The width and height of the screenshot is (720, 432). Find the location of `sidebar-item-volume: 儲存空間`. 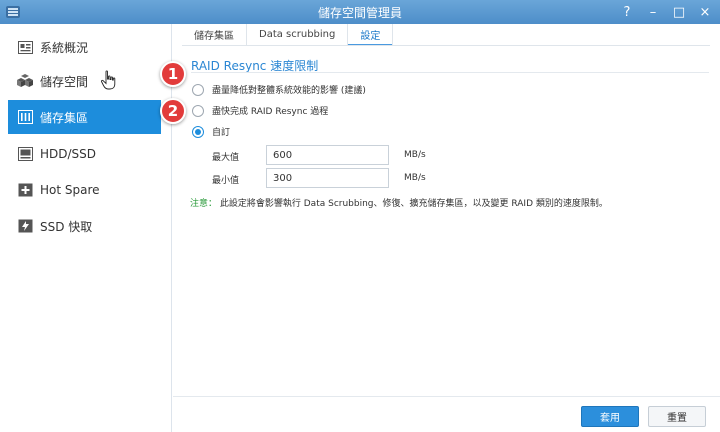

sidebar-item-volume: 儲存空間 is located at coordinates (84, 81).